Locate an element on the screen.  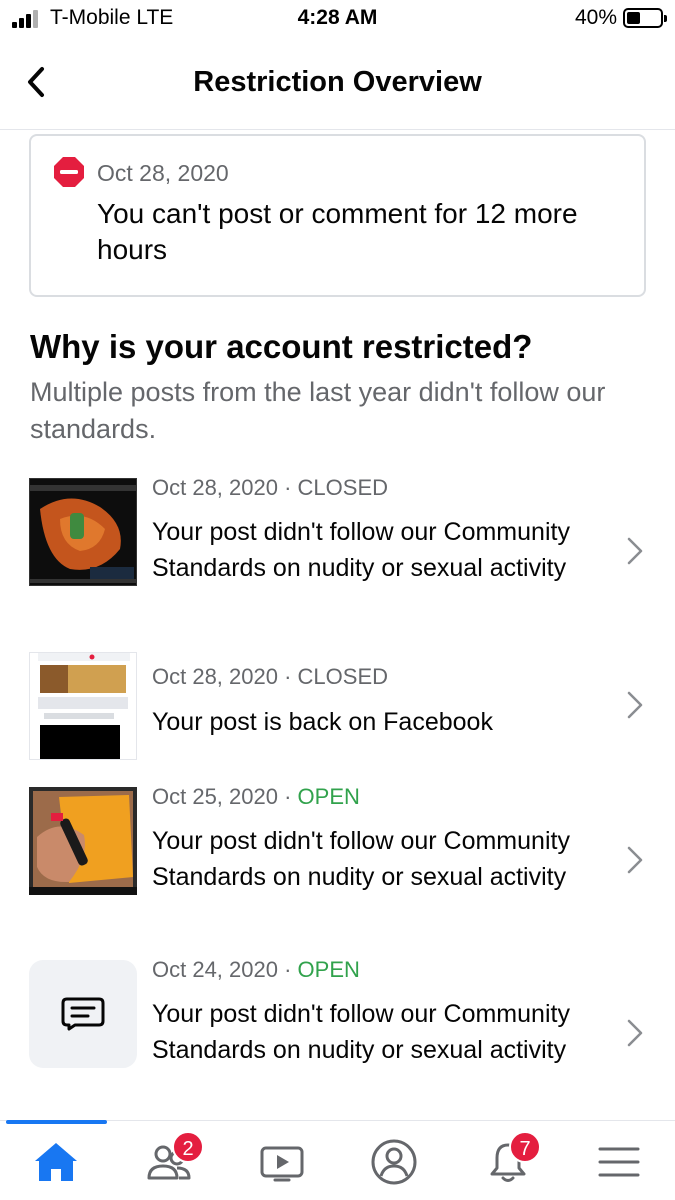
violation-description: Your post is back on Facebook is located at coordinates (322, 722).